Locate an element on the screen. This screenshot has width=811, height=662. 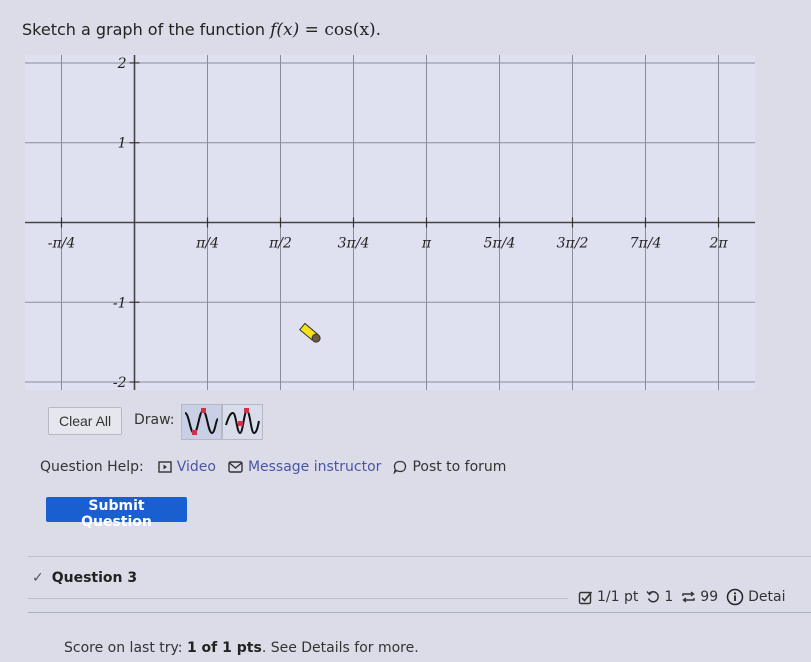
submit-question-button: Submit Question is located at coordinates (116, 513).